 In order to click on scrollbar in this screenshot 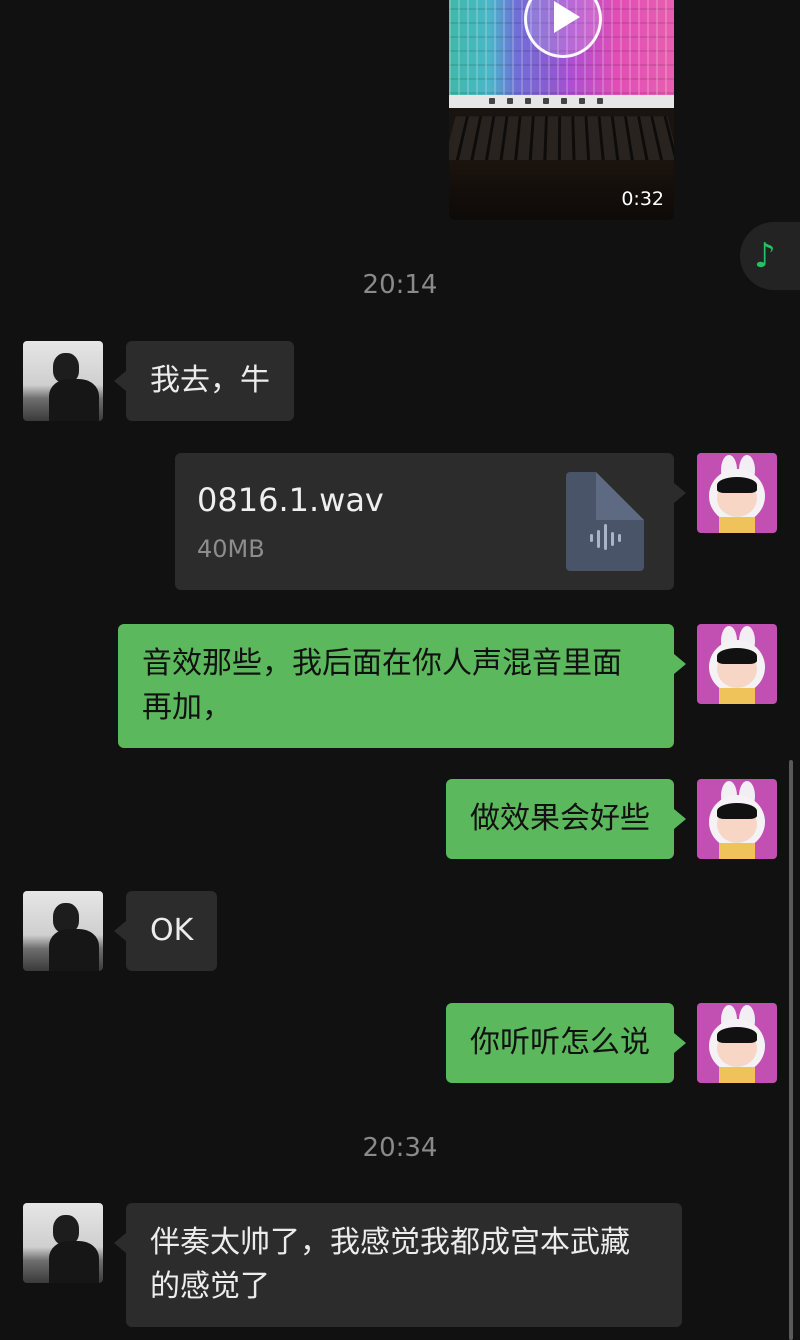, I will do `click(791, 1050)`.